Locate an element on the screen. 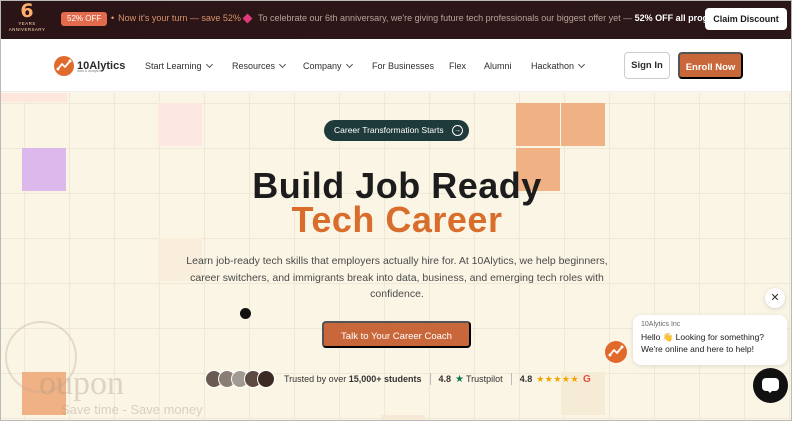 Image resolution: width=792 pixels, height=421 pixels. nav-alumni: Alumni is located at coordinates (498, 66).